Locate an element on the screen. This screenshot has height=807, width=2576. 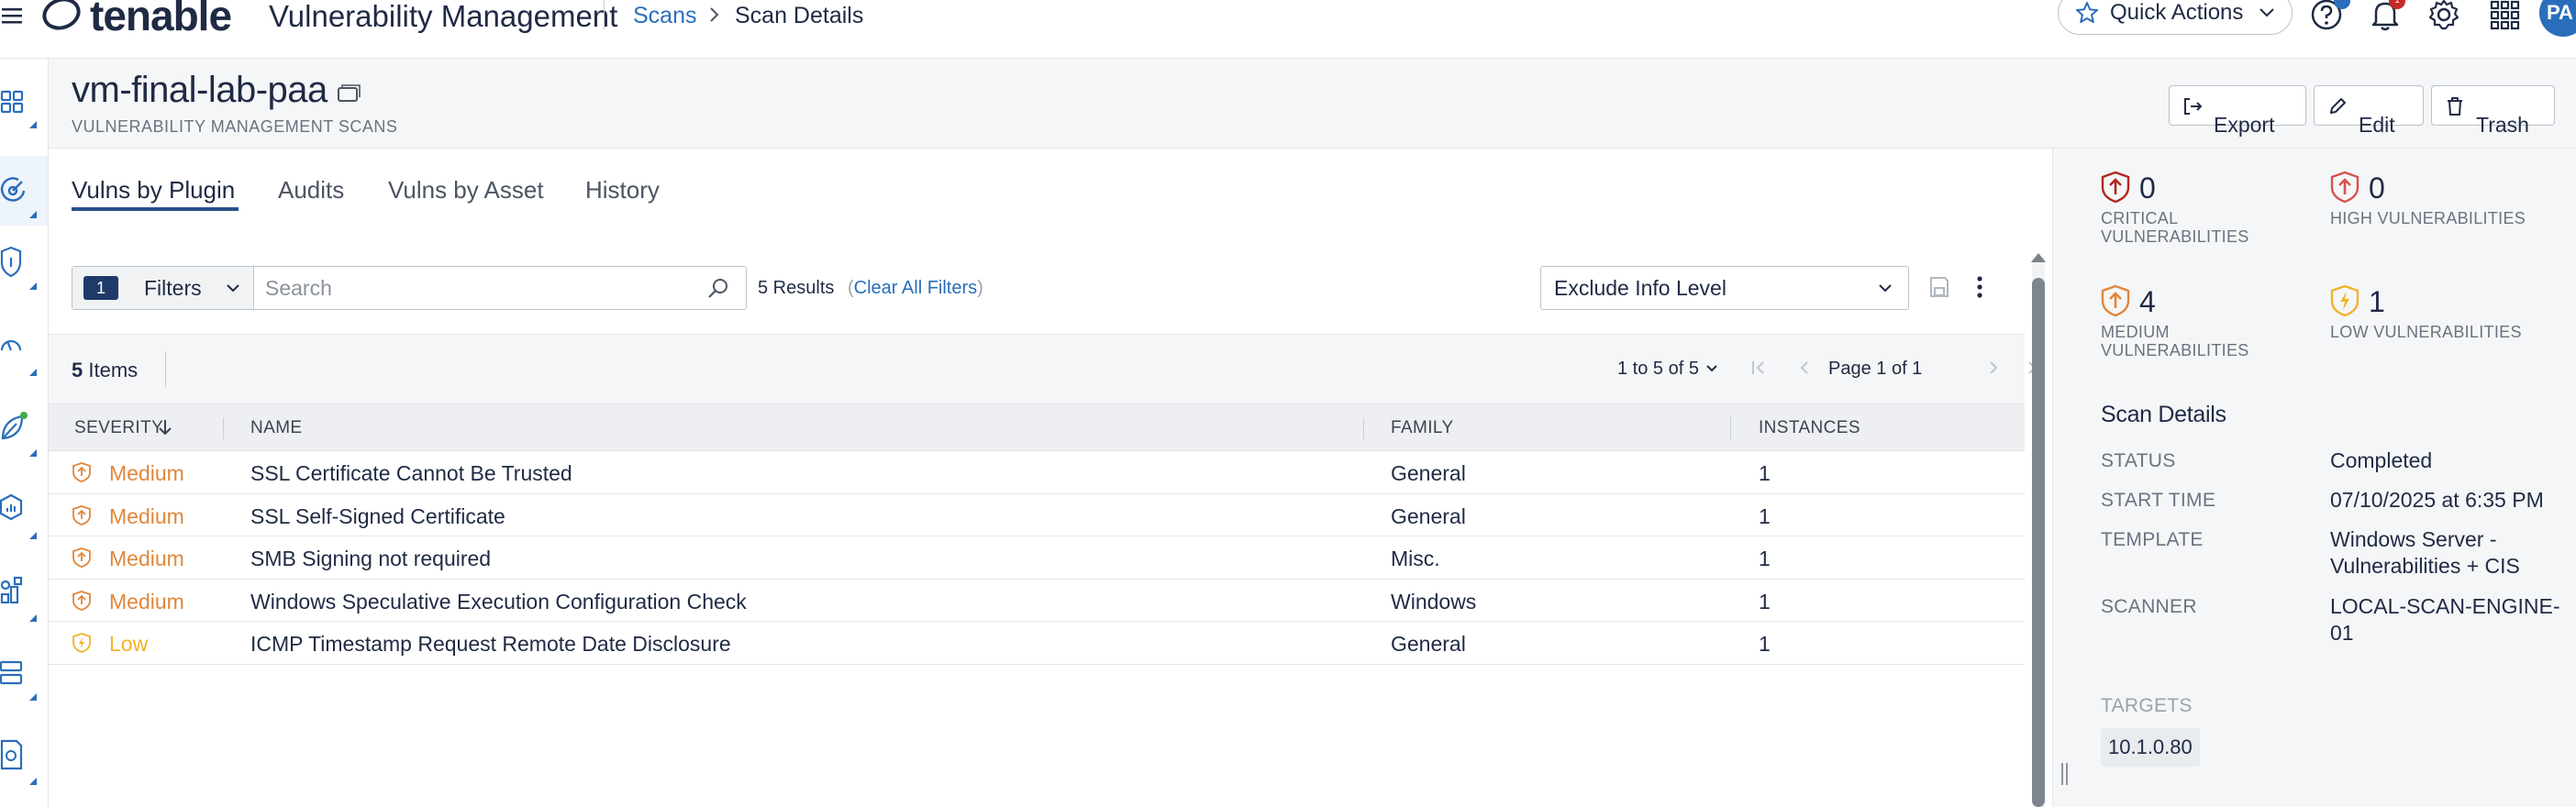
name-cell: SSL Self-Signed Certificate is located at coordinates (377, 515).